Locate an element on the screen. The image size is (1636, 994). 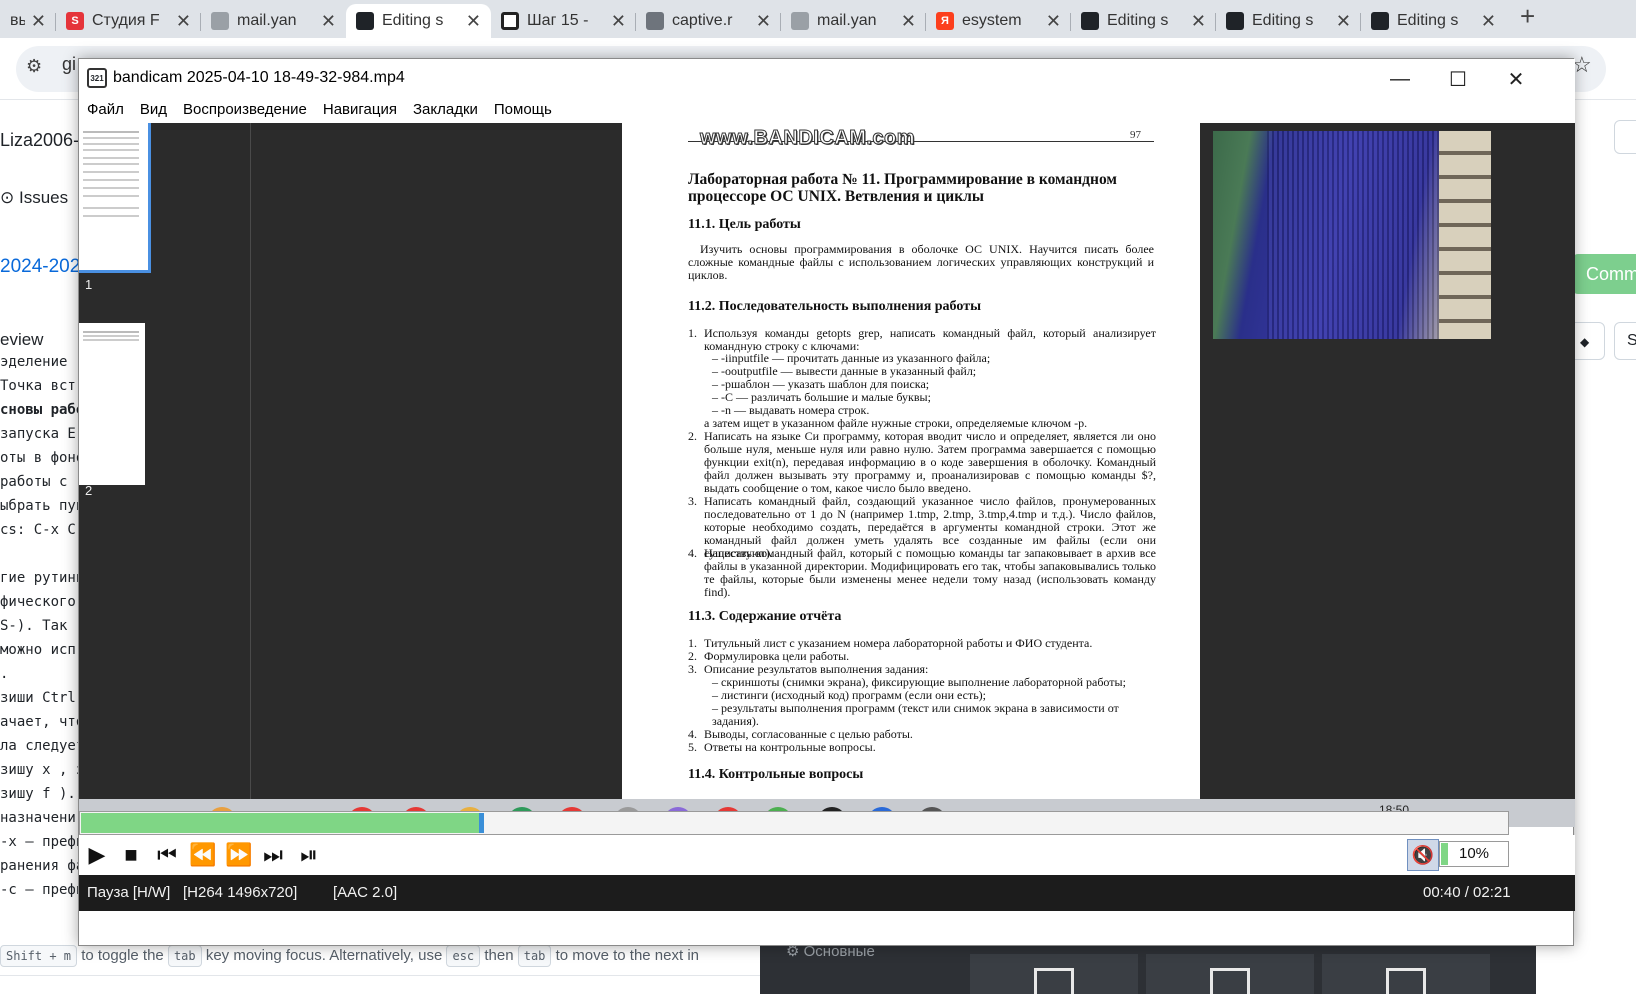
hint-text: to move to the next in is located at coordinates (627, 955).